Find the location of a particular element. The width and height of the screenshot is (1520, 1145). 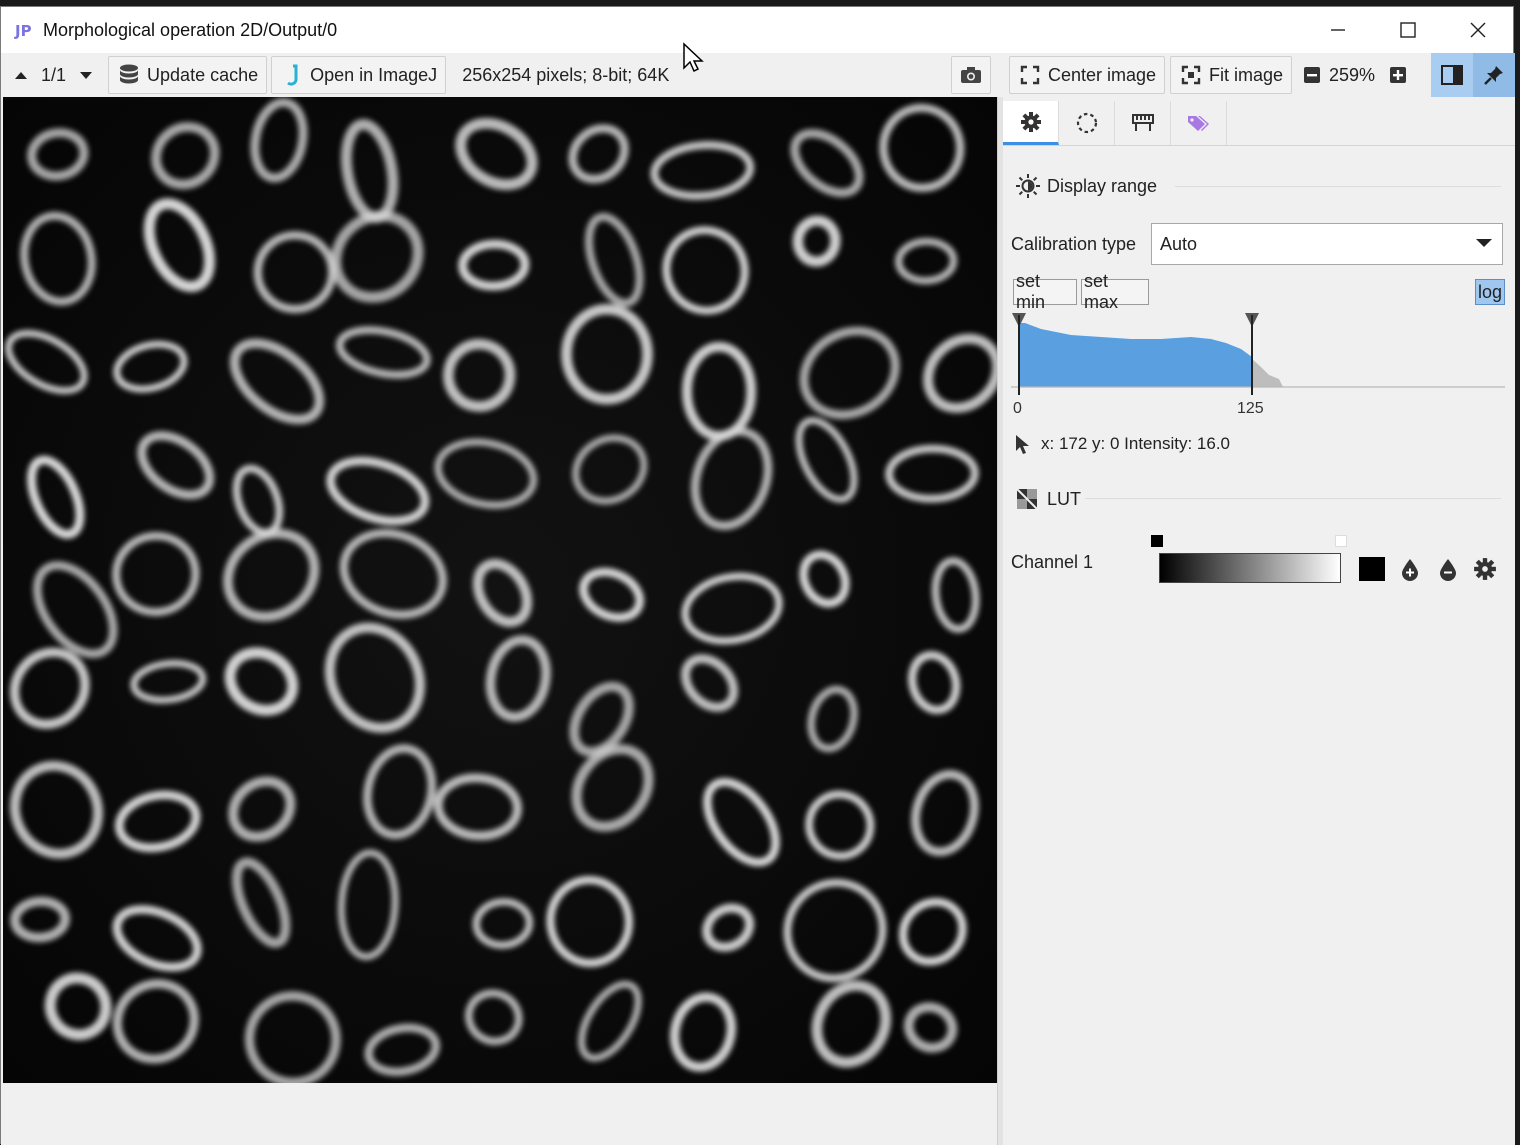

lut-gradient is located at coordinates (1250, 568).